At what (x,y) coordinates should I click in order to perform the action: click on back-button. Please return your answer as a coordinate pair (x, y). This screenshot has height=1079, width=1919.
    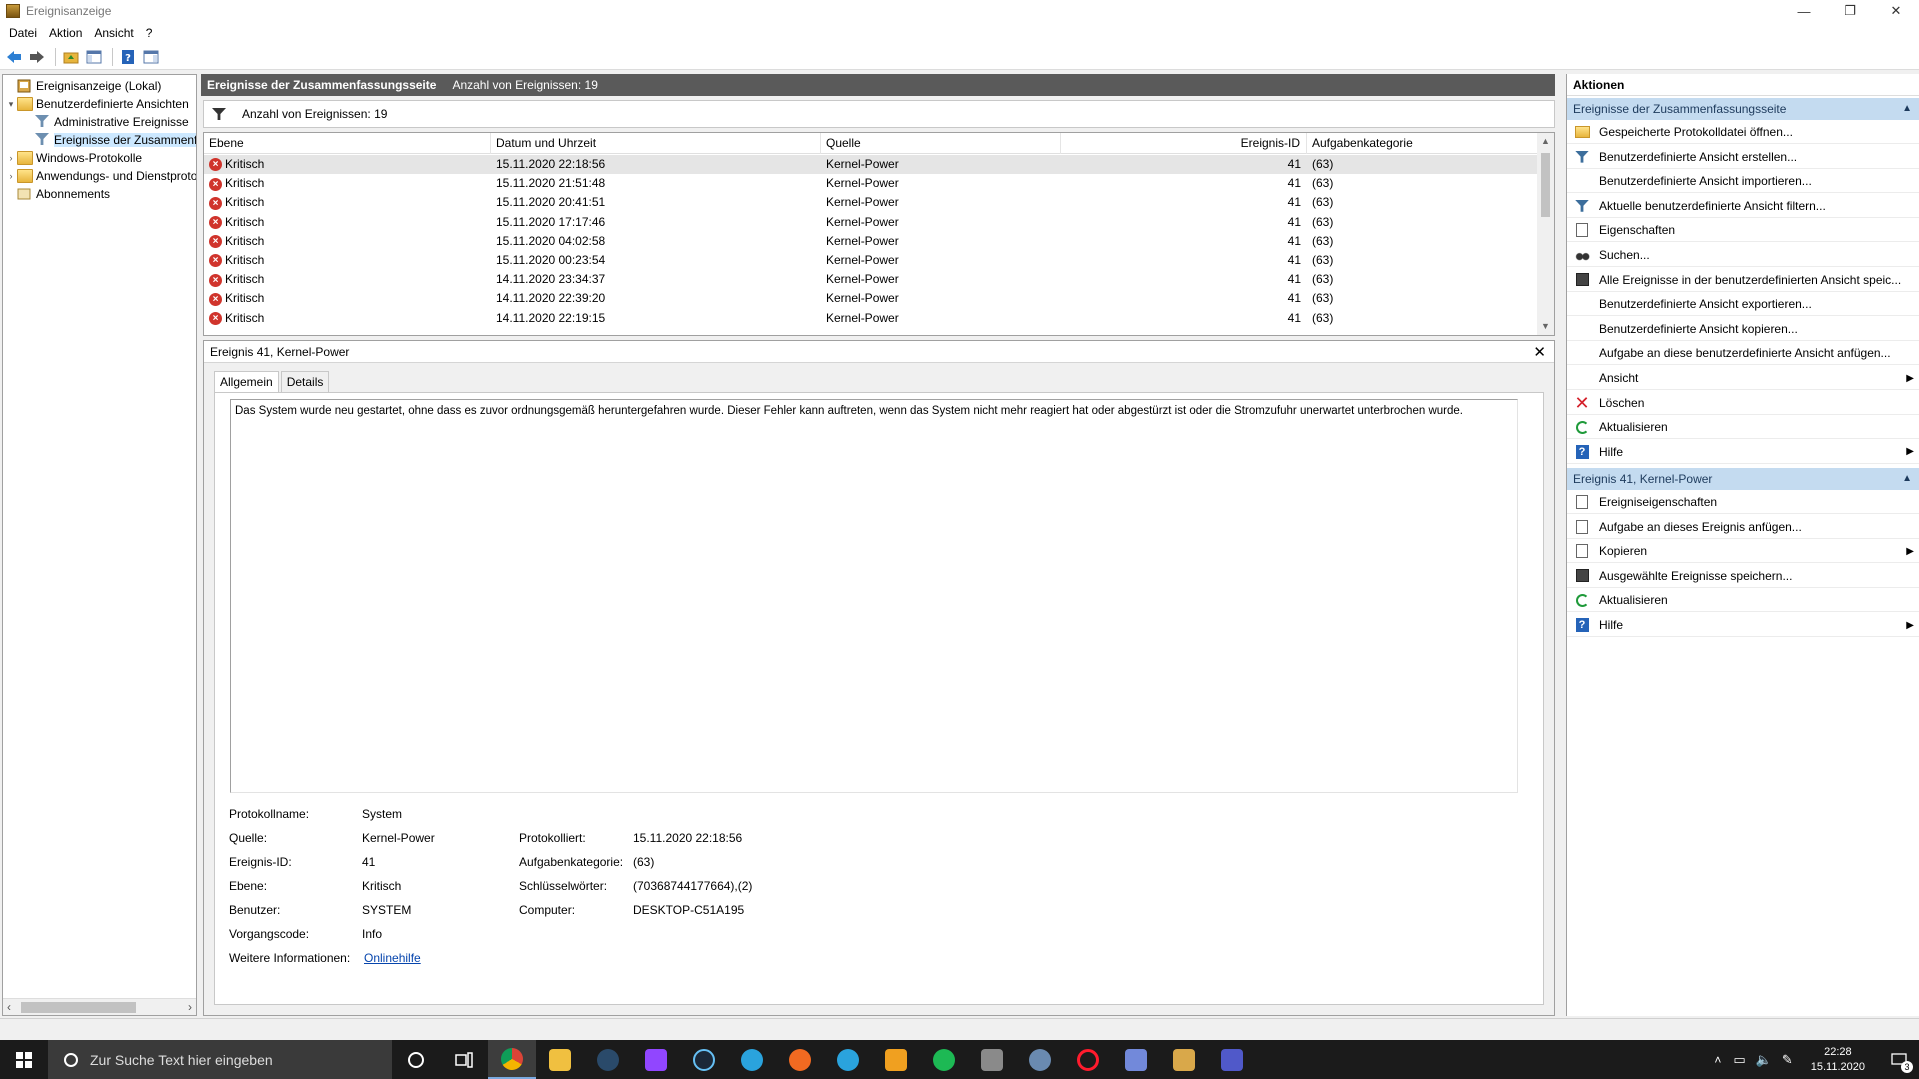
    Looking at the image, I should click on (14, 57).